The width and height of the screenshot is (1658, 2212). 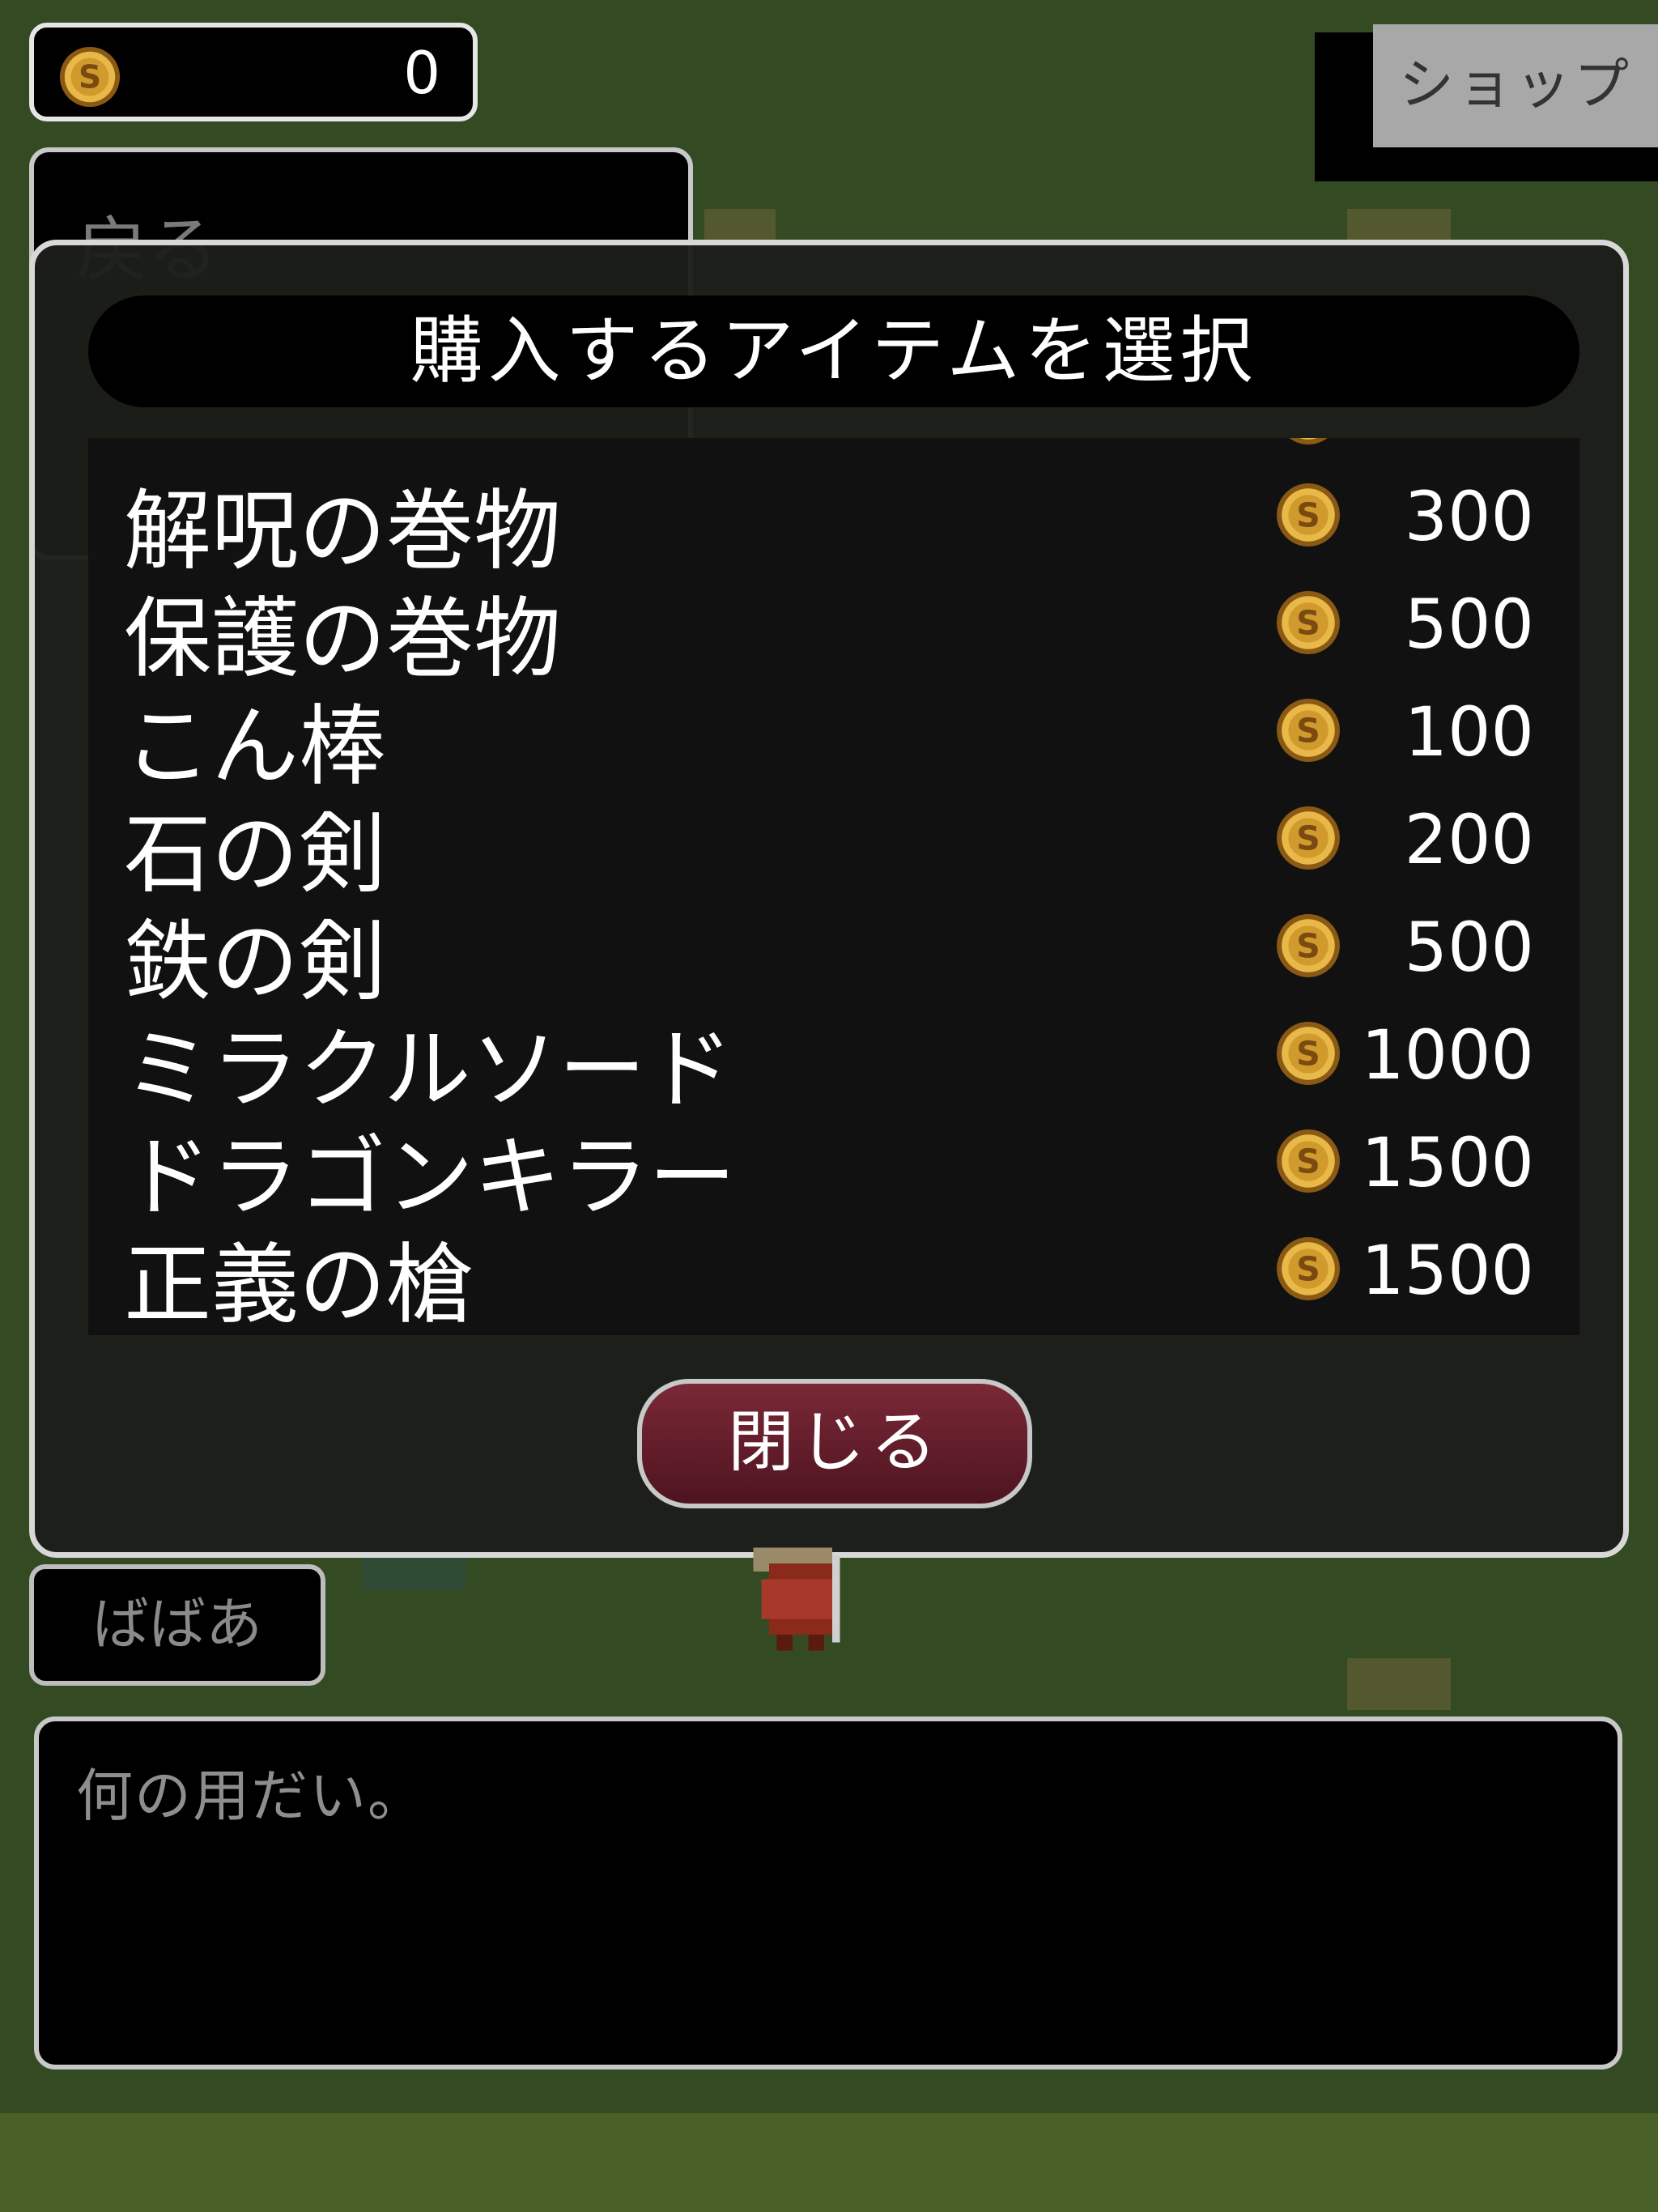 What do you see at coordinates (1469, 732) in the screenshot?
I see `item-price: 100` at bounding box center [1469, 732].